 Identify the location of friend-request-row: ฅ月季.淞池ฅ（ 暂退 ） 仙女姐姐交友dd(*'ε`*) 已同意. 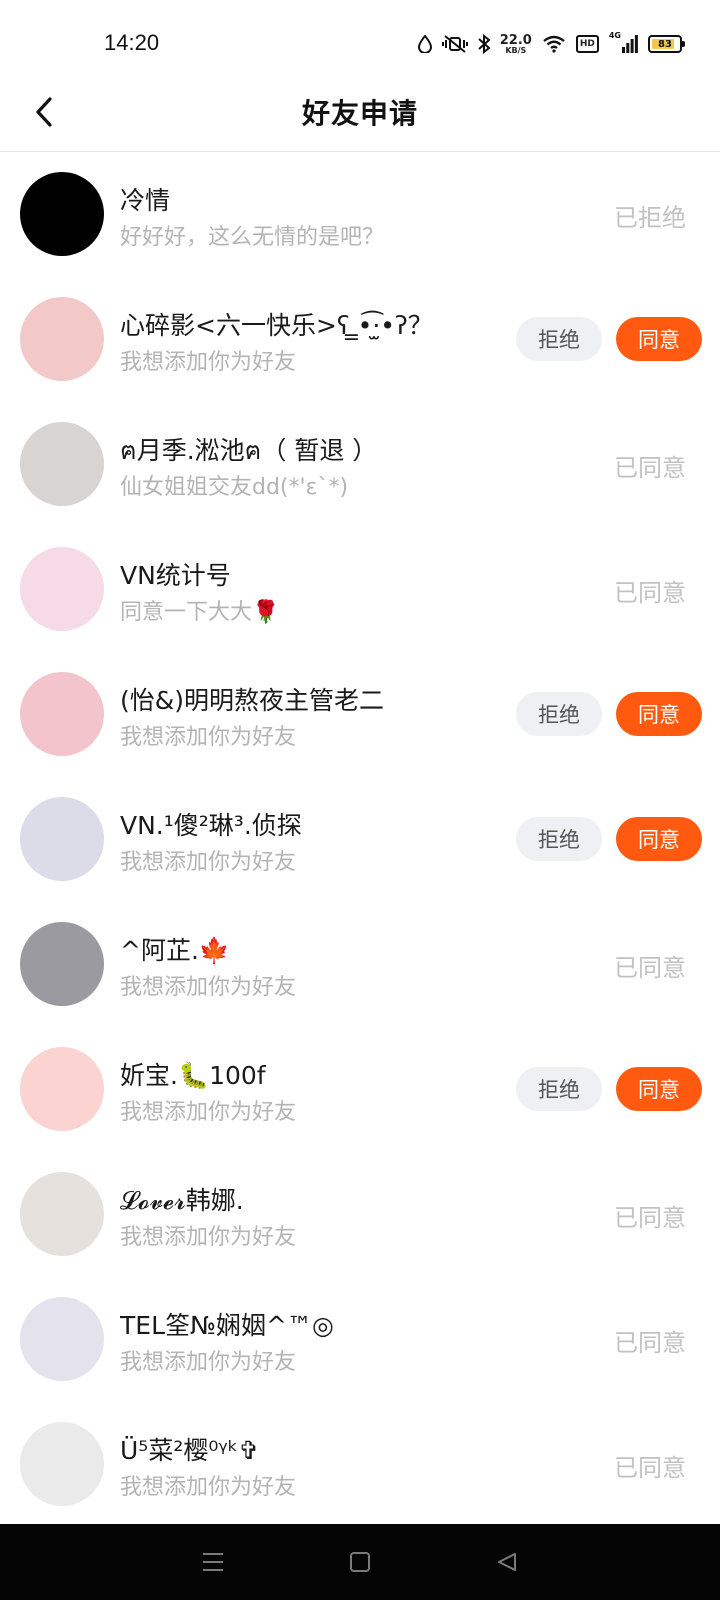
(360, 465).